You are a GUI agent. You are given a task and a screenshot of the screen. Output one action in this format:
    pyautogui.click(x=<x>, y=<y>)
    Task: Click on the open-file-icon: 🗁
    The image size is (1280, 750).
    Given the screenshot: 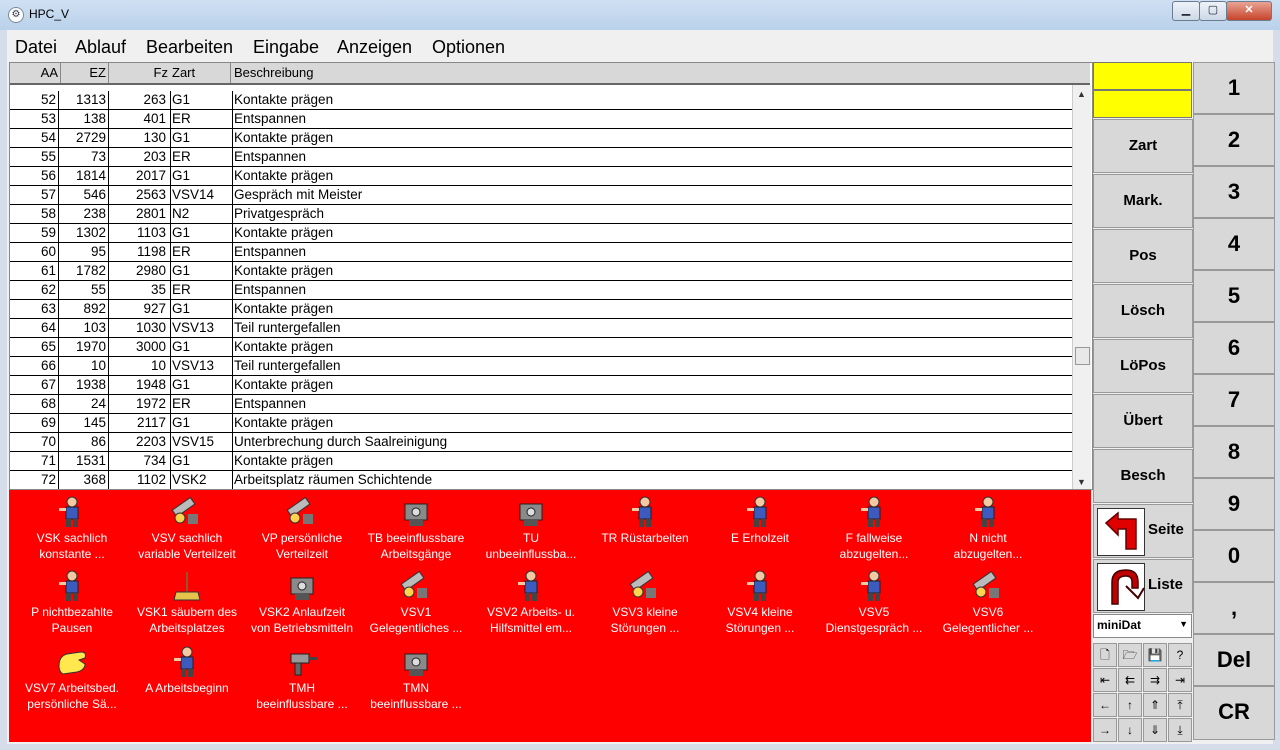 What is the action you would take?
    pyautogui.click(x=1130, y=655)
    